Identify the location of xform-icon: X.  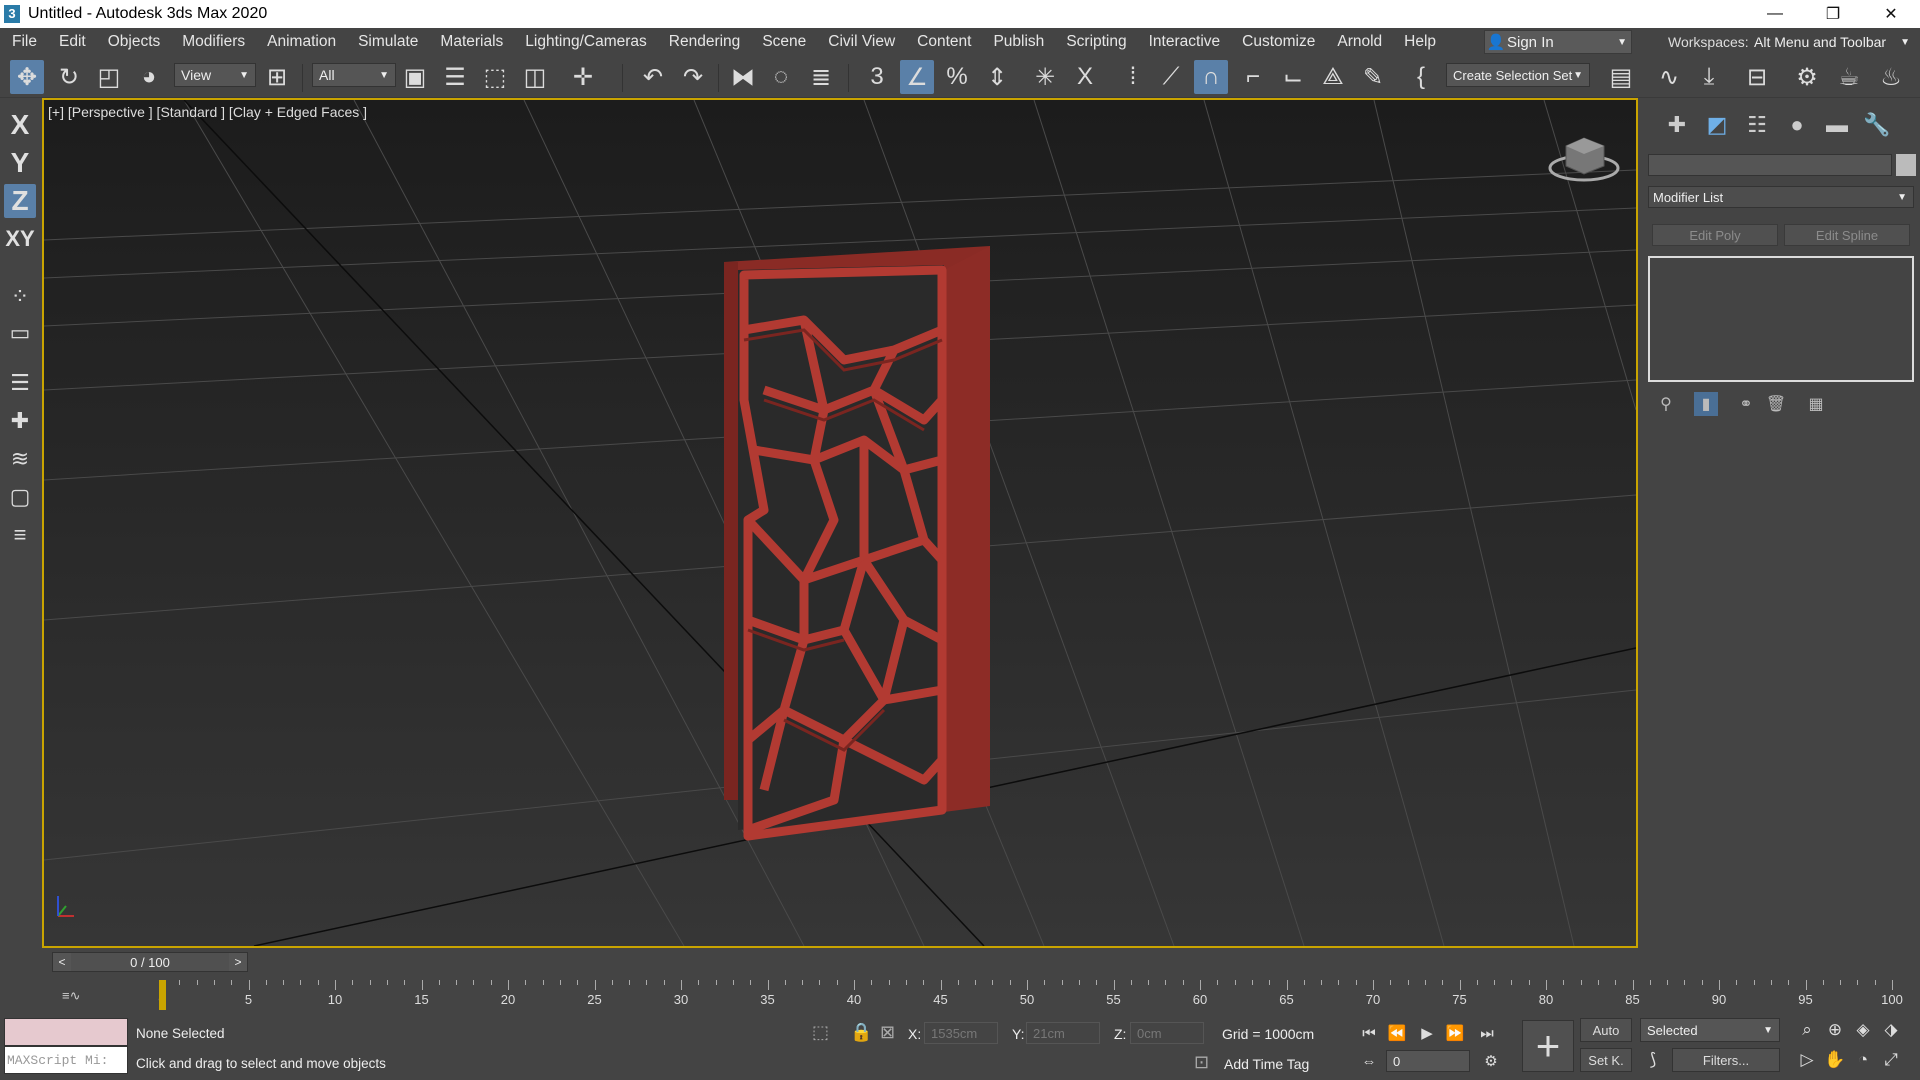
(1085, 77).